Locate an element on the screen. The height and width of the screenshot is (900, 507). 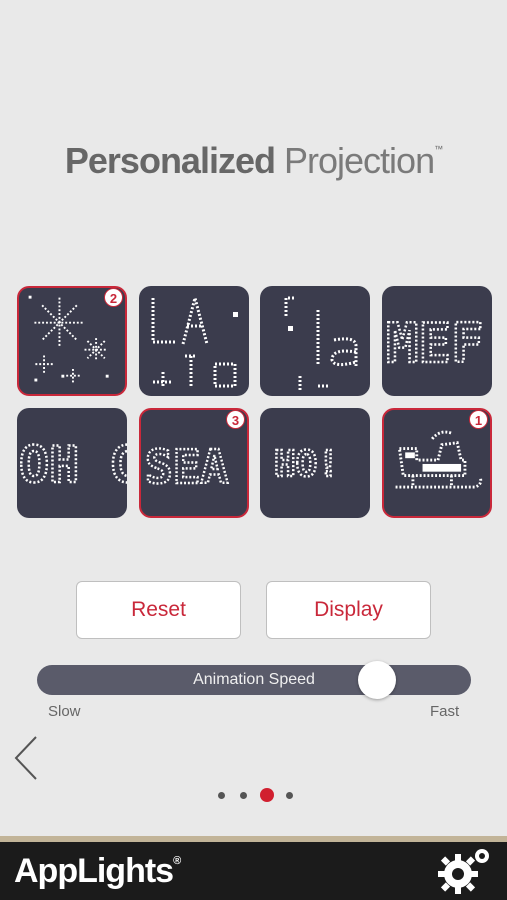
display-button: Display is located at coordinates (348, 610).